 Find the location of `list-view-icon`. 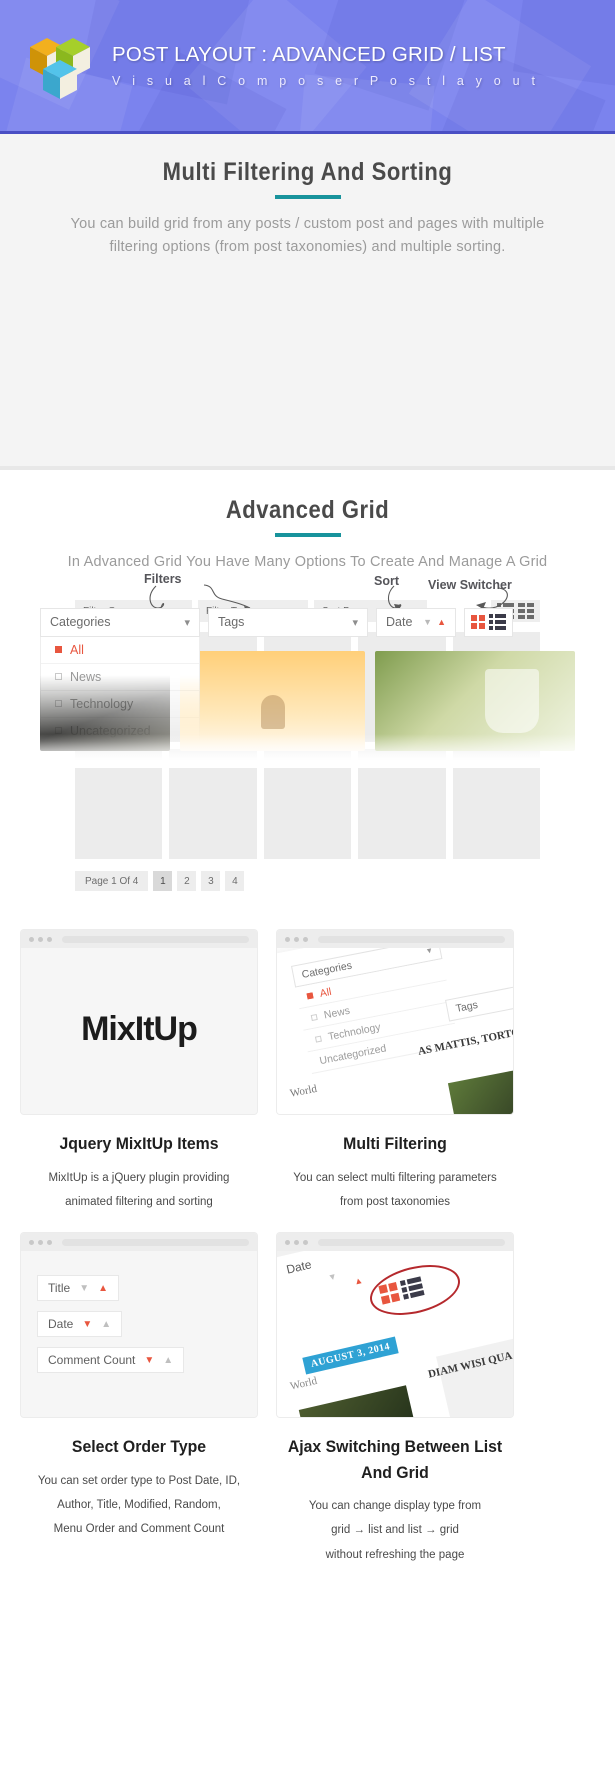

list-view-icon is located at coordinates (497, 622).